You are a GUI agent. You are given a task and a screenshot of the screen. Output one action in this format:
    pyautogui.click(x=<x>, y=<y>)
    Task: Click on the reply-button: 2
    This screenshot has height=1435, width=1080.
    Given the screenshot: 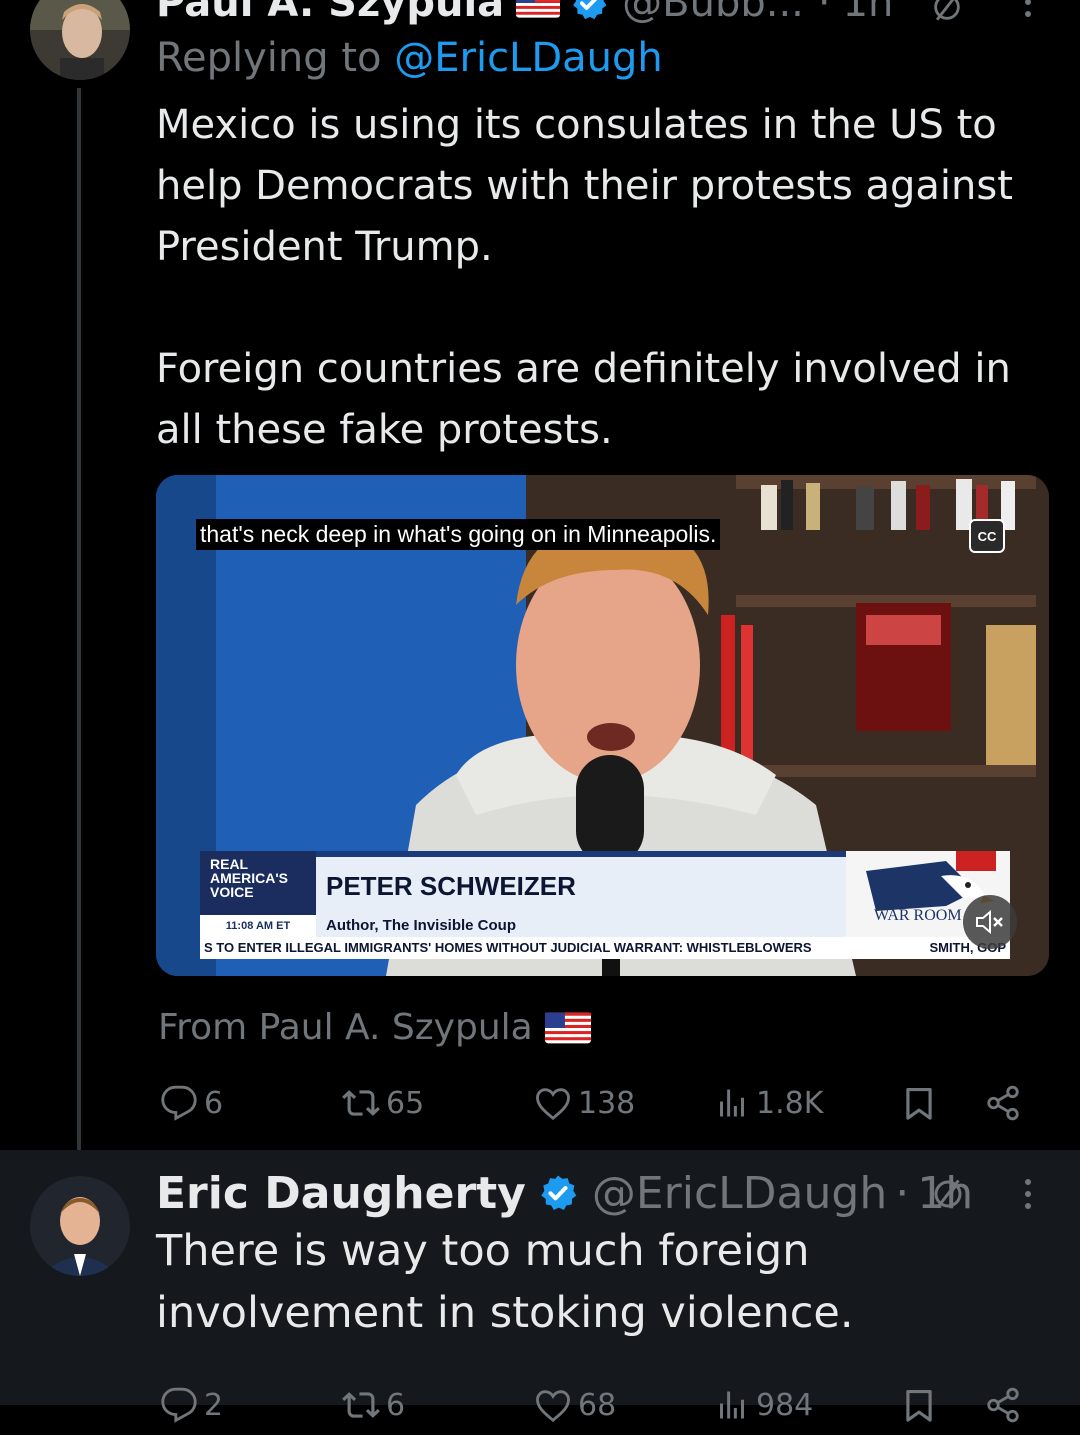 What is the action you would take?
    pyautogui.click(x=191, y=1405)
    